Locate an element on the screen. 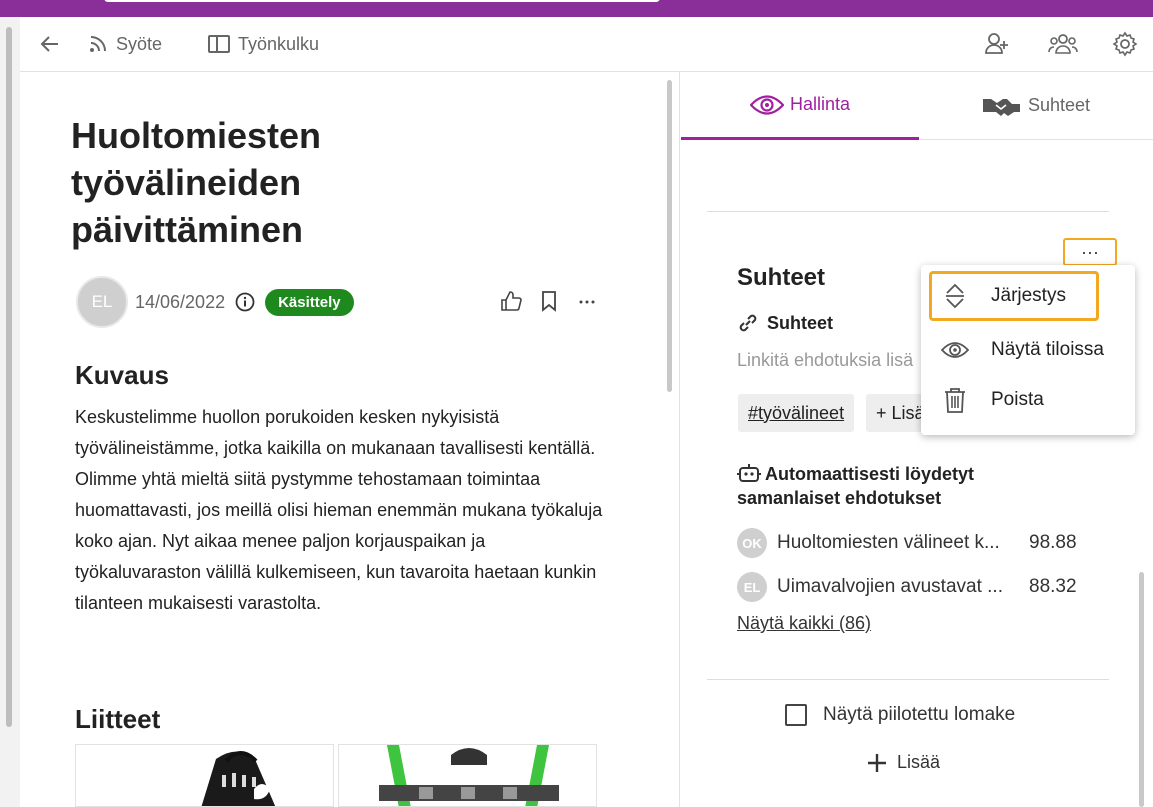 Image resolution: width=1153 pixels, height=807 pixels. add-user-icon is located at coordinates (997, 44).